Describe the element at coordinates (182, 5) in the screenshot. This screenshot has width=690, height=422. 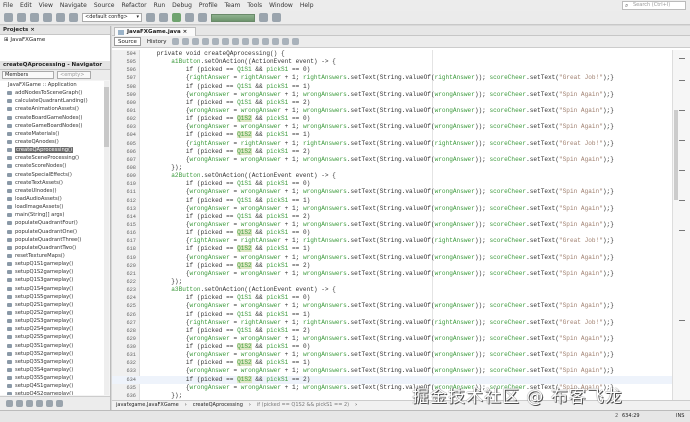
I see `menu-debug: Debug` at that location.